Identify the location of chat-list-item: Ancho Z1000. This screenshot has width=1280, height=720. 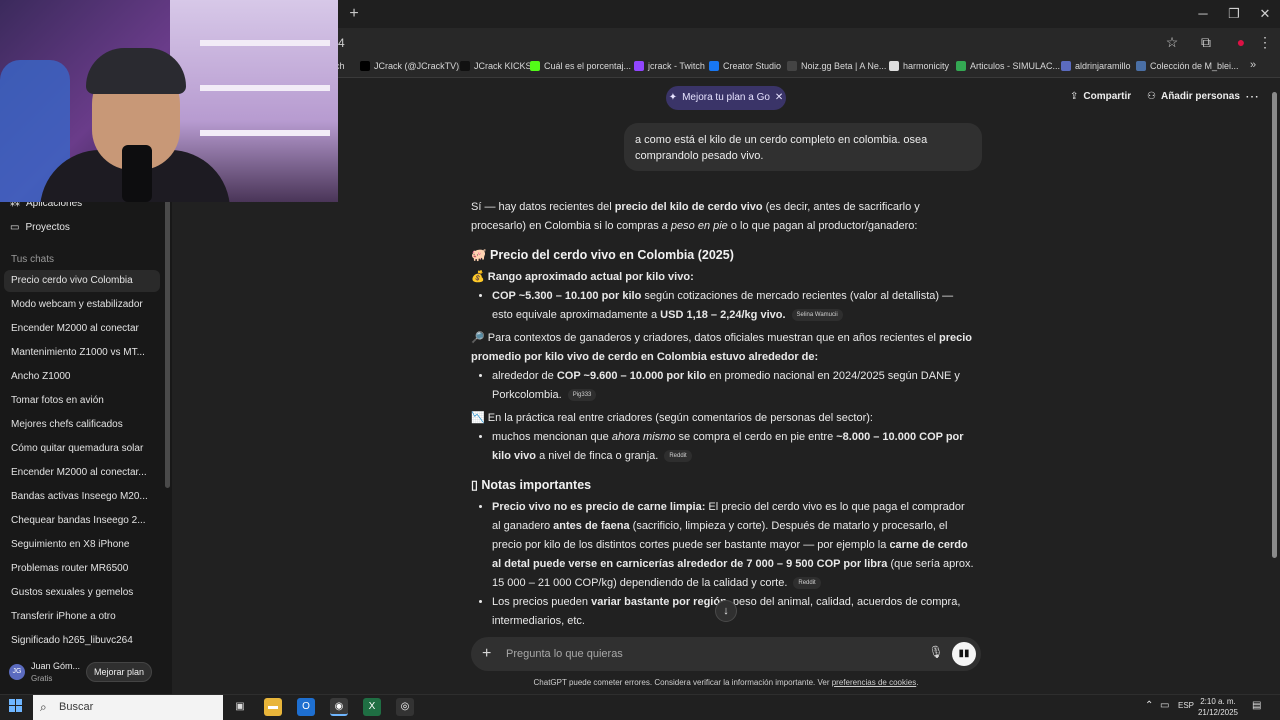
(82, 377).